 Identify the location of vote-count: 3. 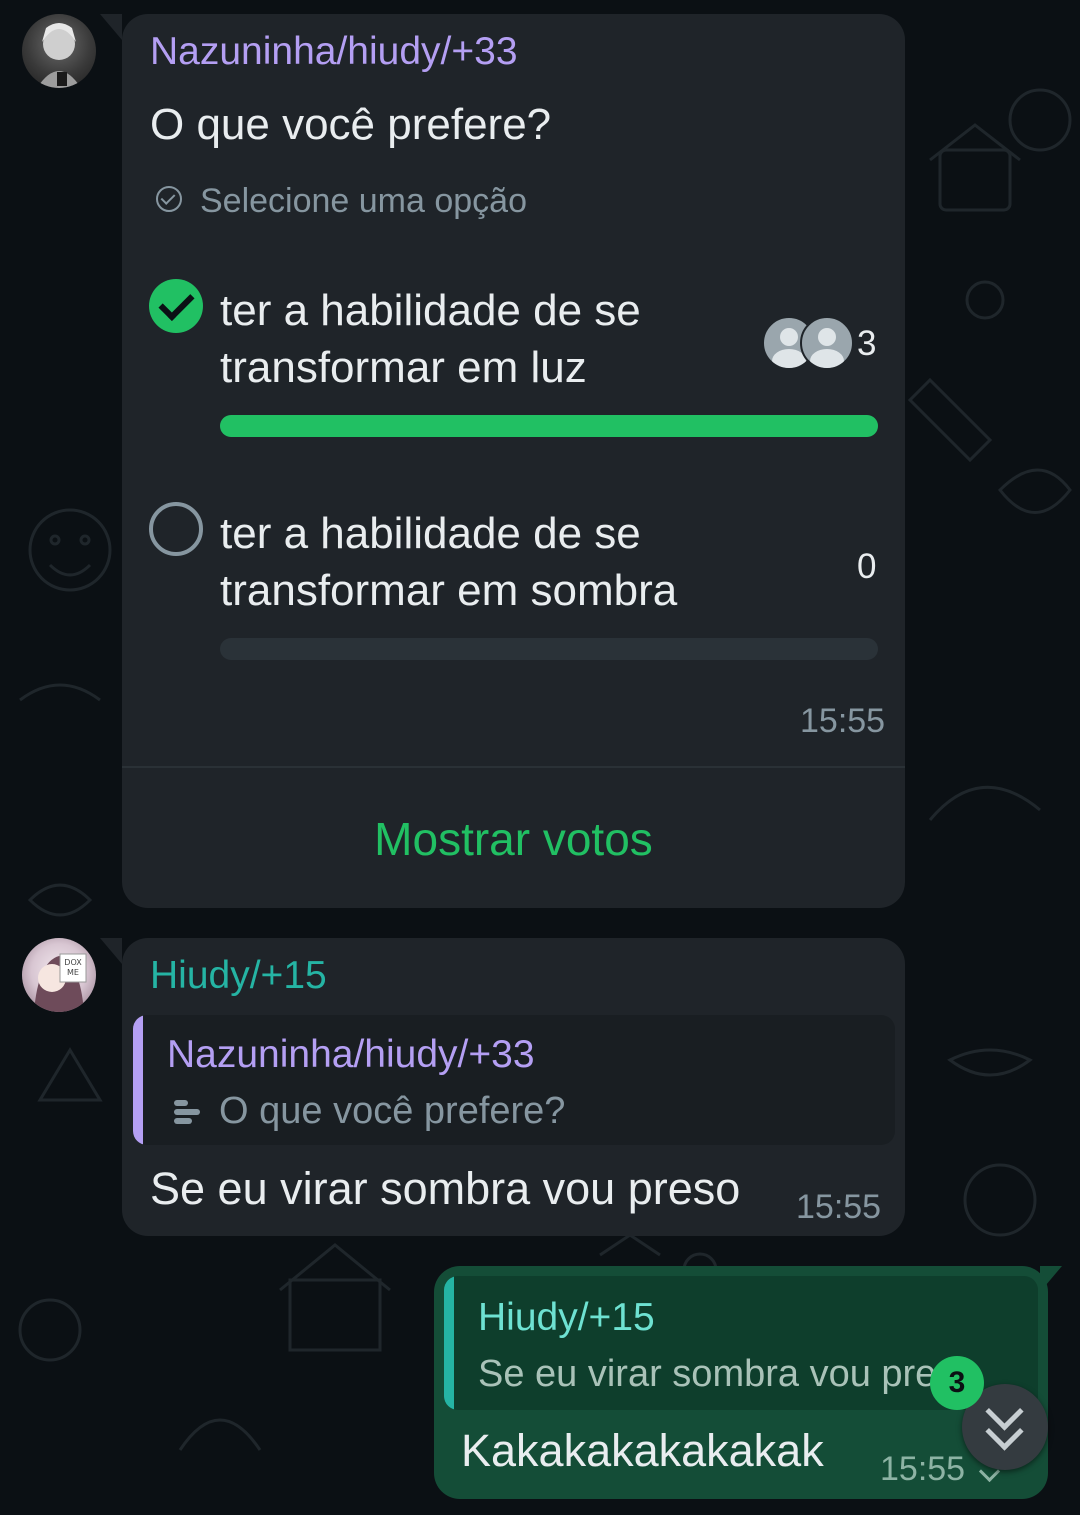
(867, 343).